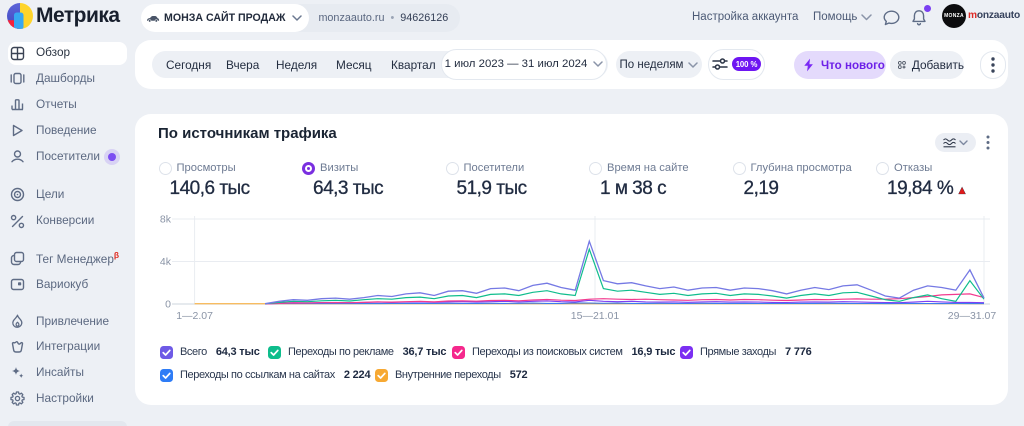 Image resolution: width=1024 pixels, height=426 pixels. I want to click on svg-text: 4k, so click(166, 262).